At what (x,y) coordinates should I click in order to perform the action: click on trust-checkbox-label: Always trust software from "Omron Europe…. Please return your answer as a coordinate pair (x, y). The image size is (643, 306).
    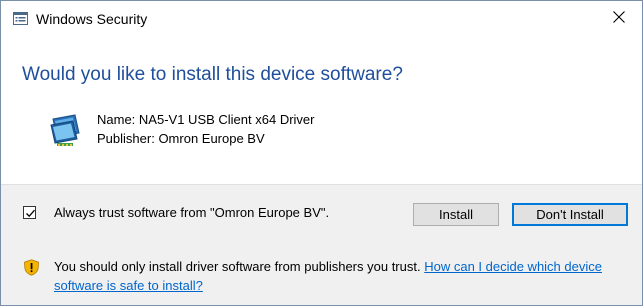
    Looking at the image, I should click on (191, 213).